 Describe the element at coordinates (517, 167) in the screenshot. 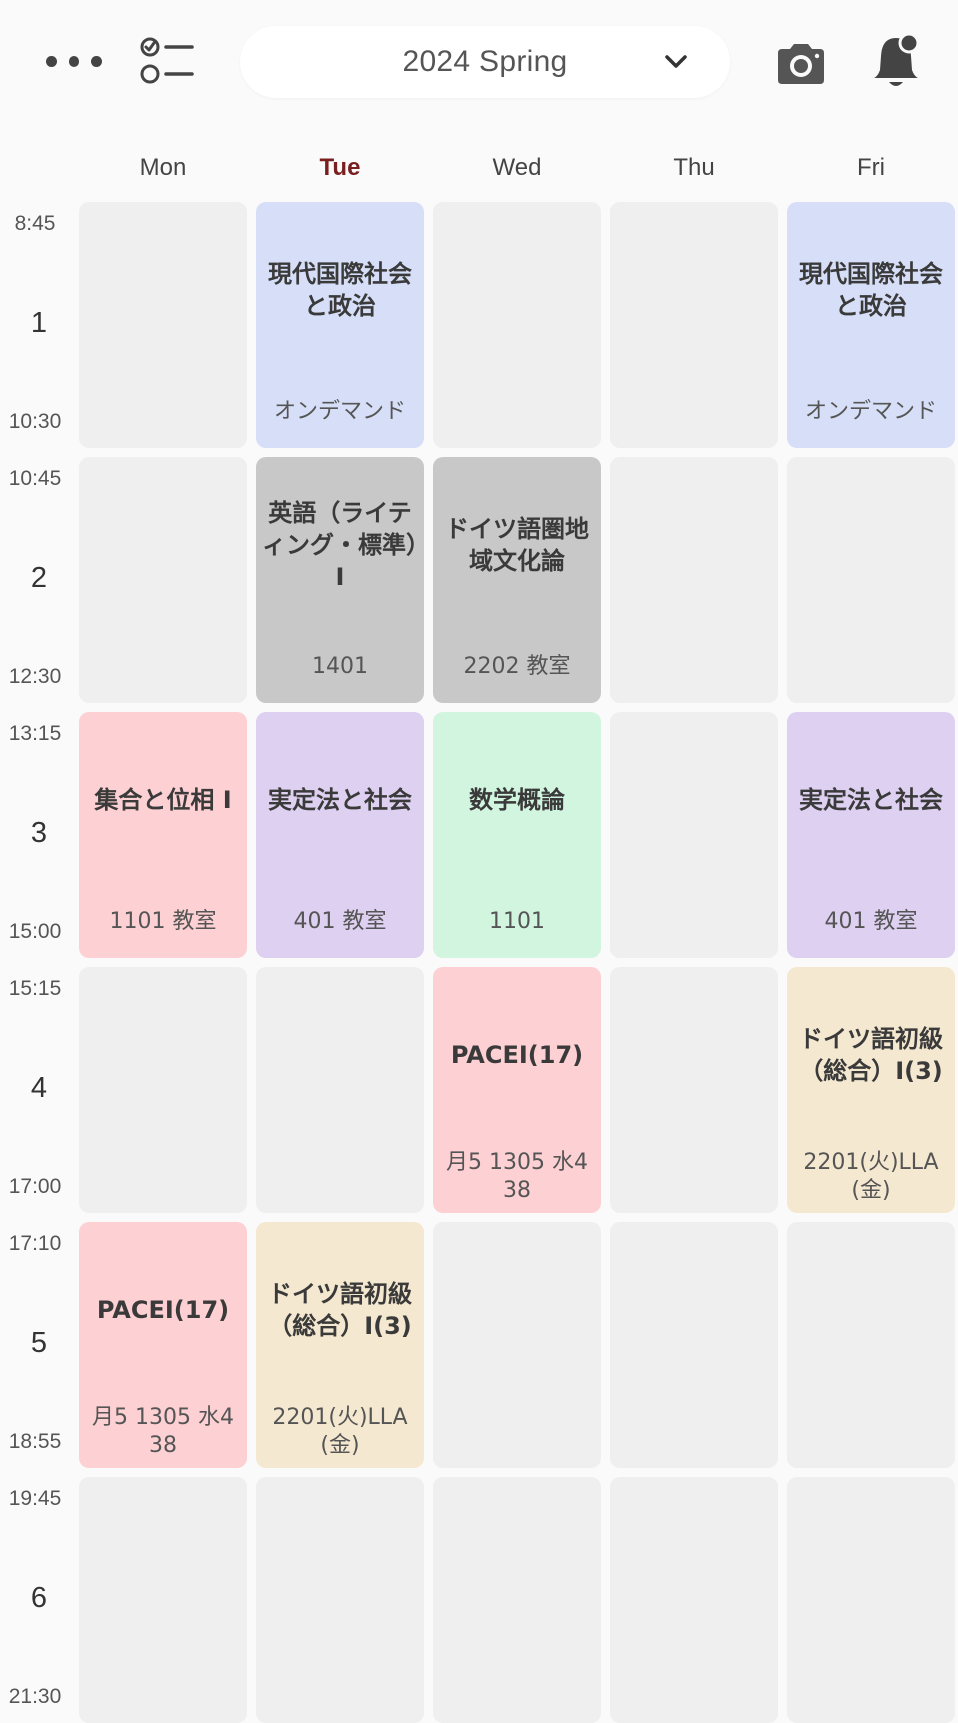

I see `day-header-wed: Wed` at that location.